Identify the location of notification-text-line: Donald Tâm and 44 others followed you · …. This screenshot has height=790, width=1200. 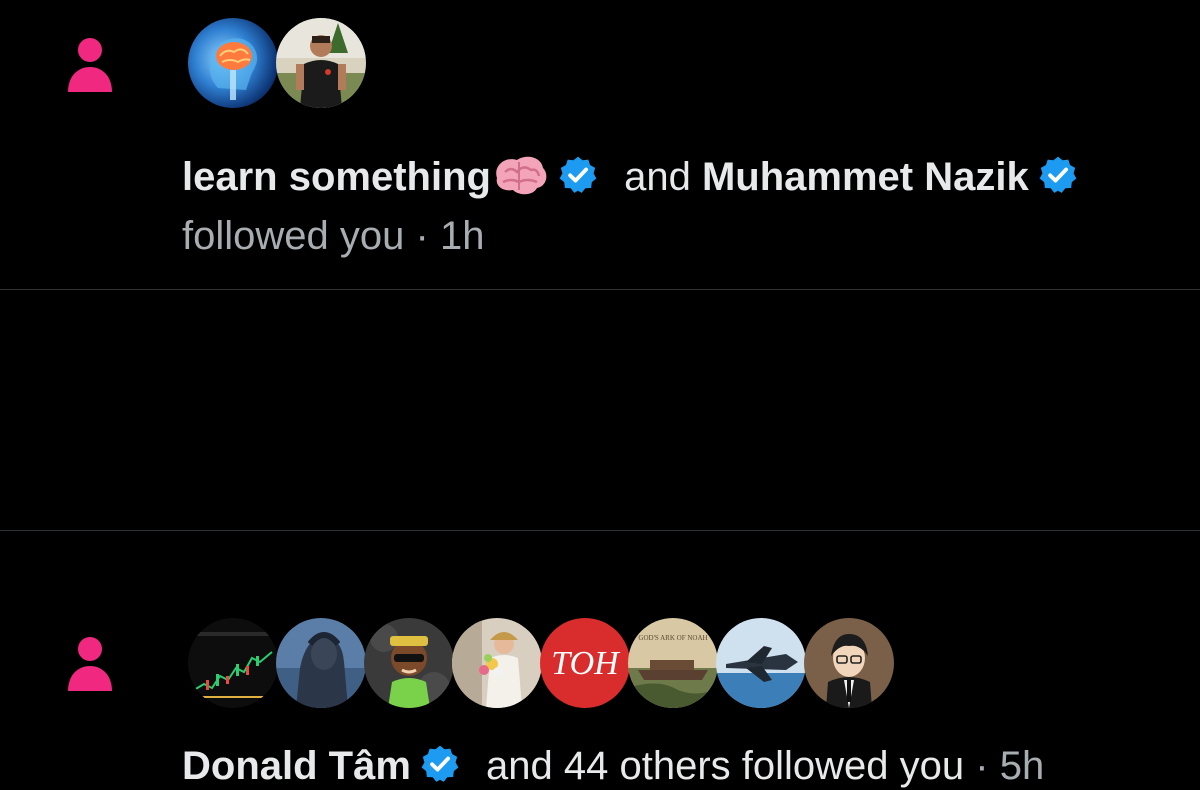
(613, 766).